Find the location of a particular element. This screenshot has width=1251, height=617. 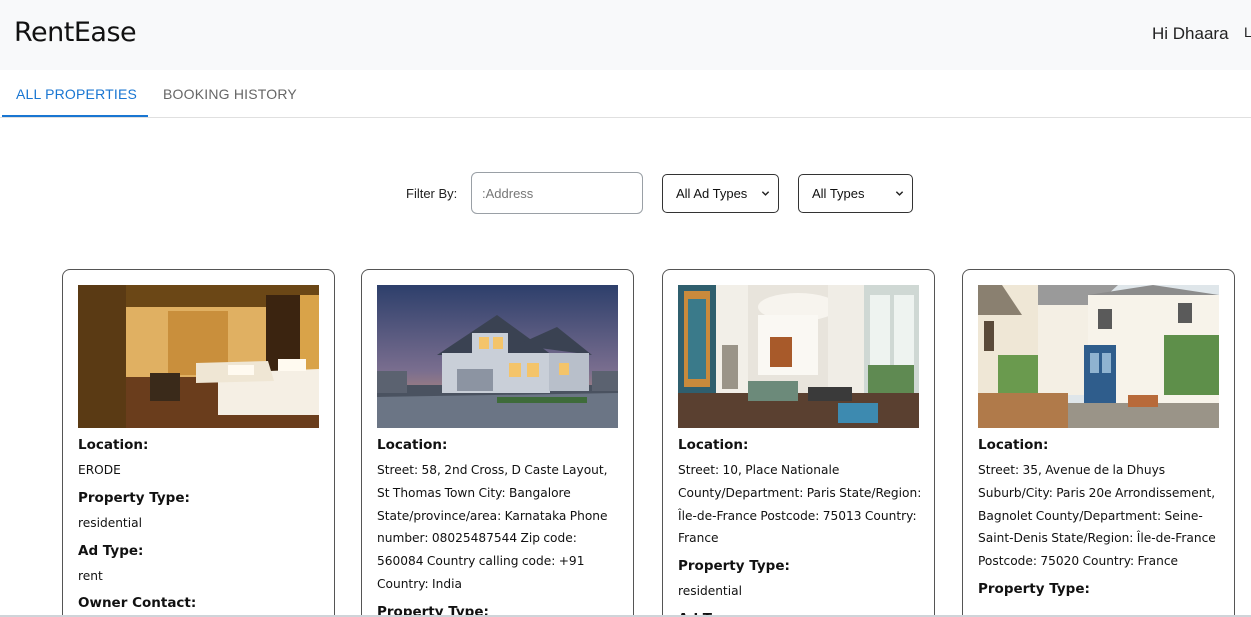

filter-label: Filter By: is located at coordinates (432, 193).